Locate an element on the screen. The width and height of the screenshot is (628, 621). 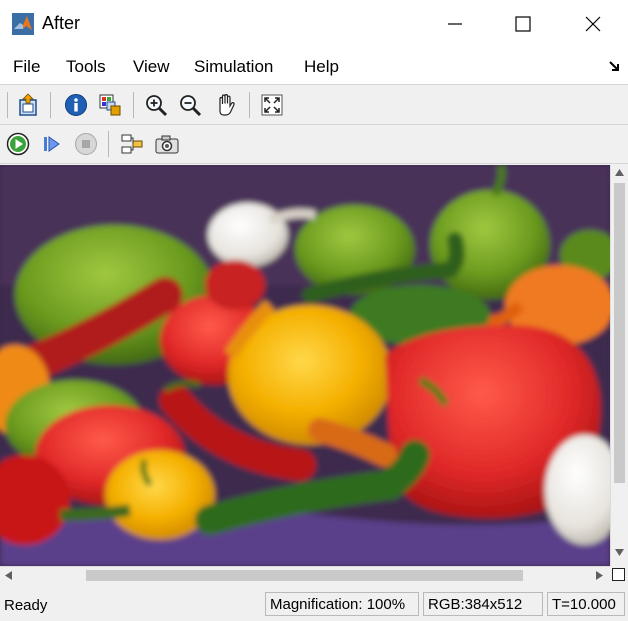
pixel-region-icon is located at coordinates (110, 105).